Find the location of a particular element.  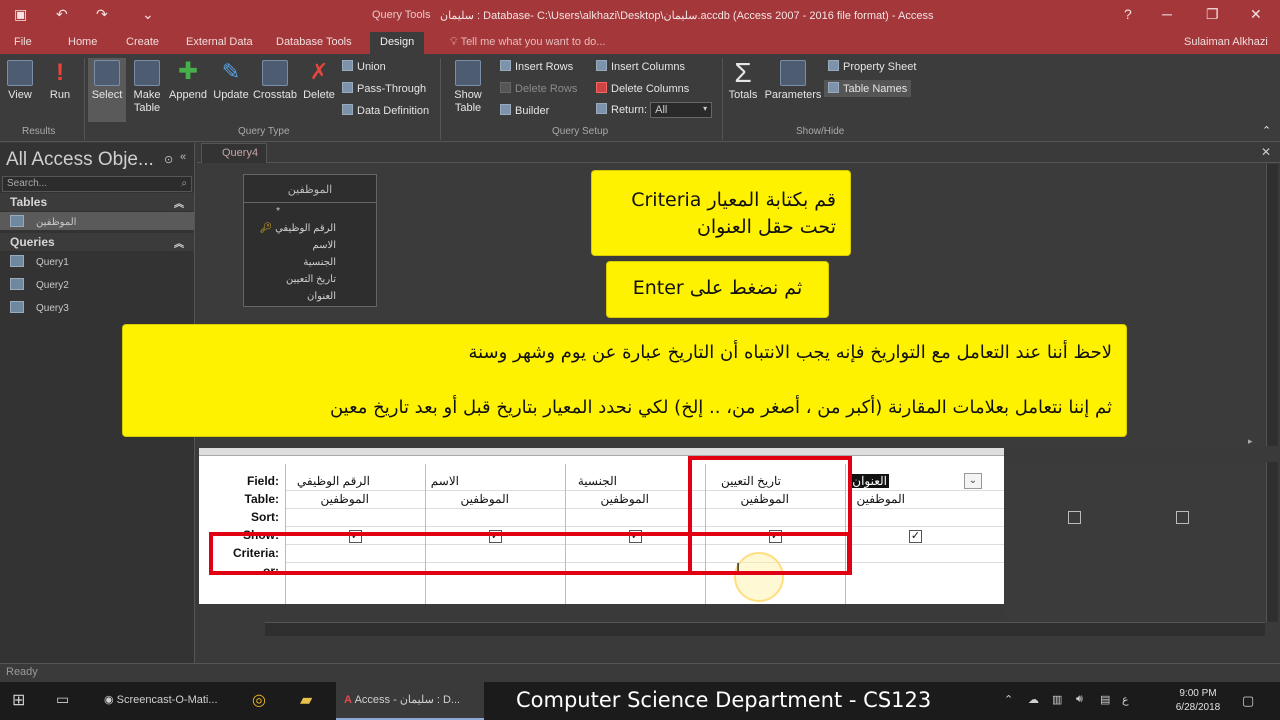

table-names-button: Table Names is located at coordinates (868, 88).